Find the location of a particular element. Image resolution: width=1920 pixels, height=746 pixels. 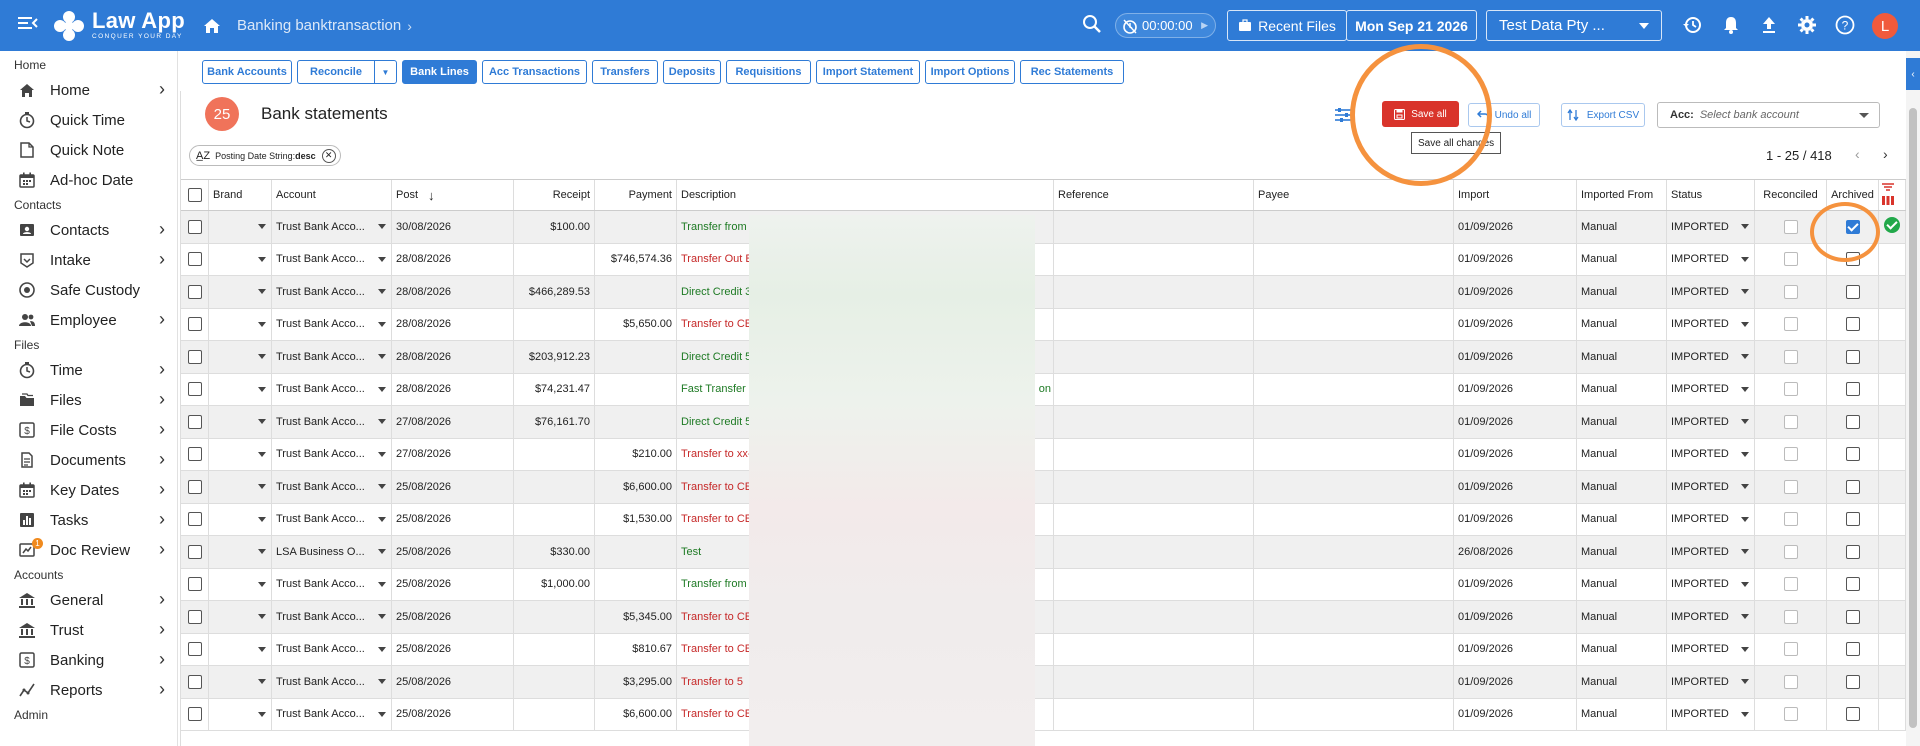

sidebar-item-contacts: Contacts › is located at coordinates (88, 230).